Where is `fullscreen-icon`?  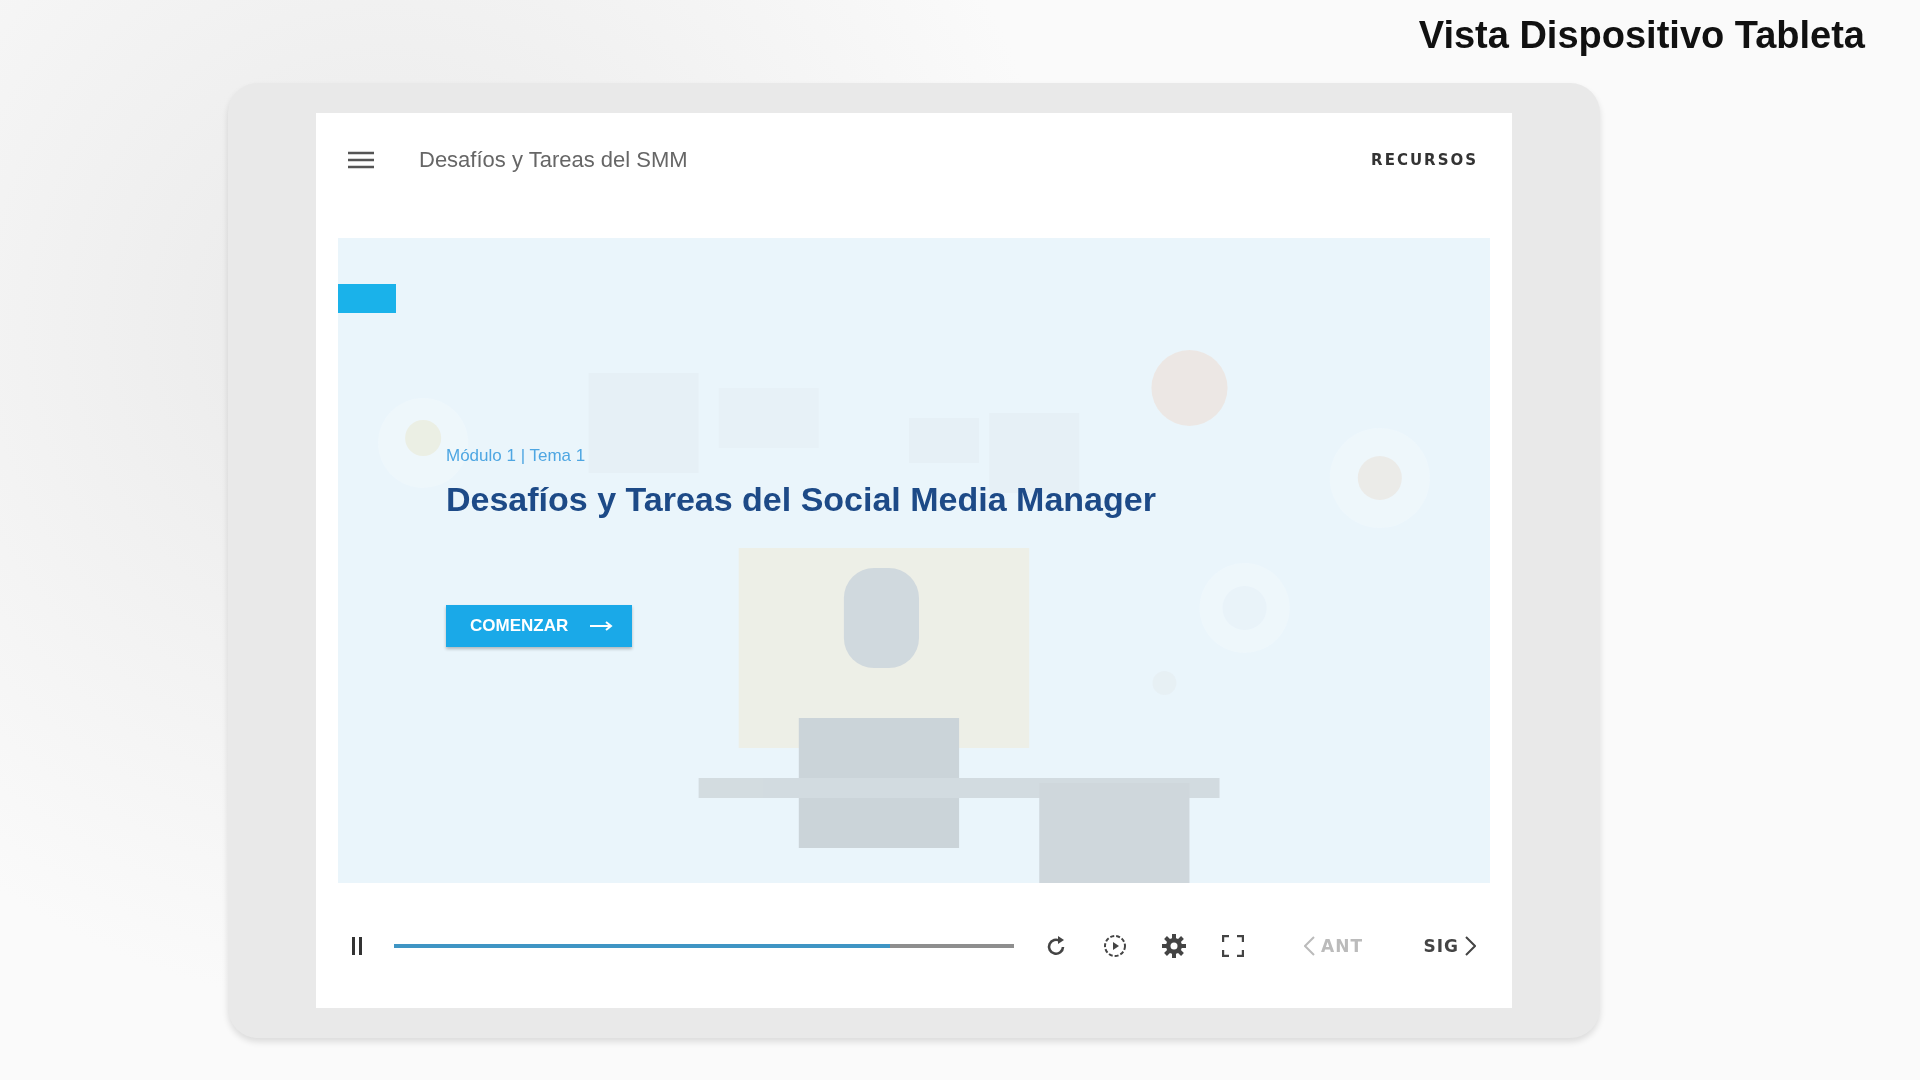
fullscreen-icon is located at coordinates (1233, 945).